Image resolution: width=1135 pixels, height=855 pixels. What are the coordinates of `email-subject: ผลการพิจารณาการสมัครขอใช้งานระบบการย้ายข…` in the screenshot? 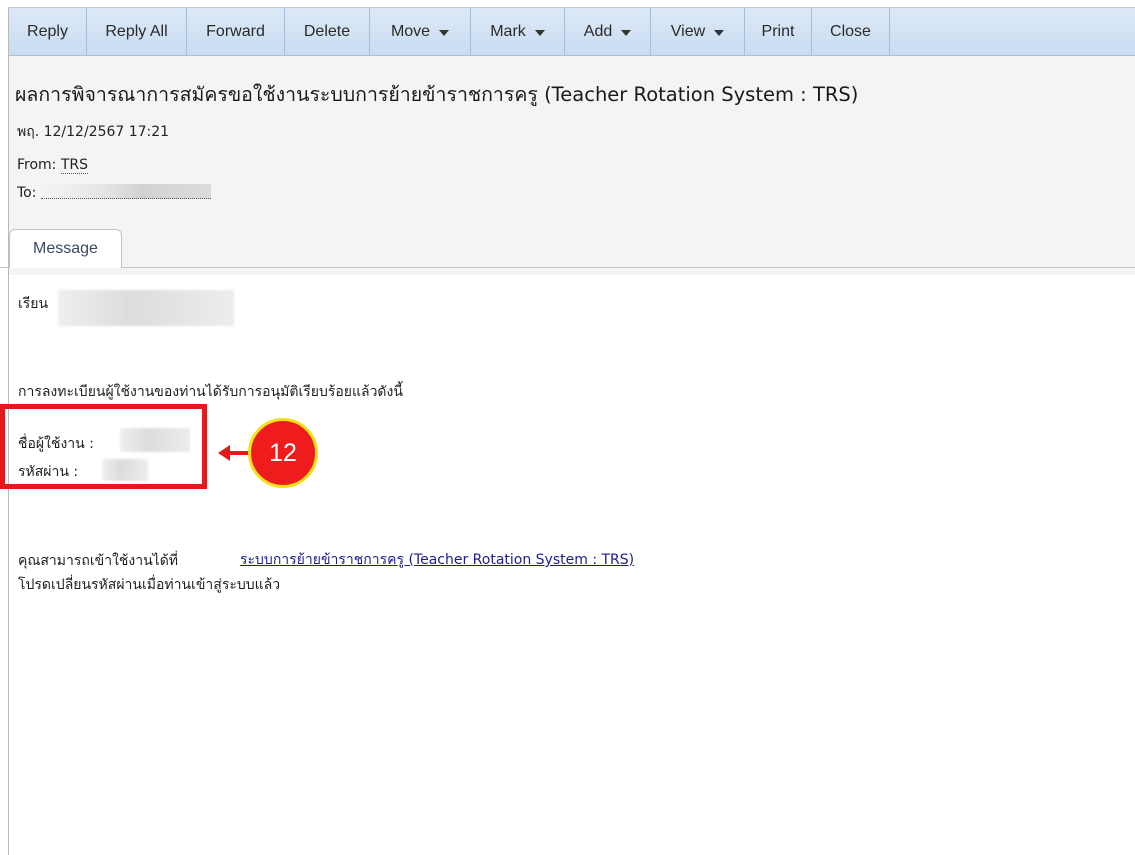 It's located at (437, 94).